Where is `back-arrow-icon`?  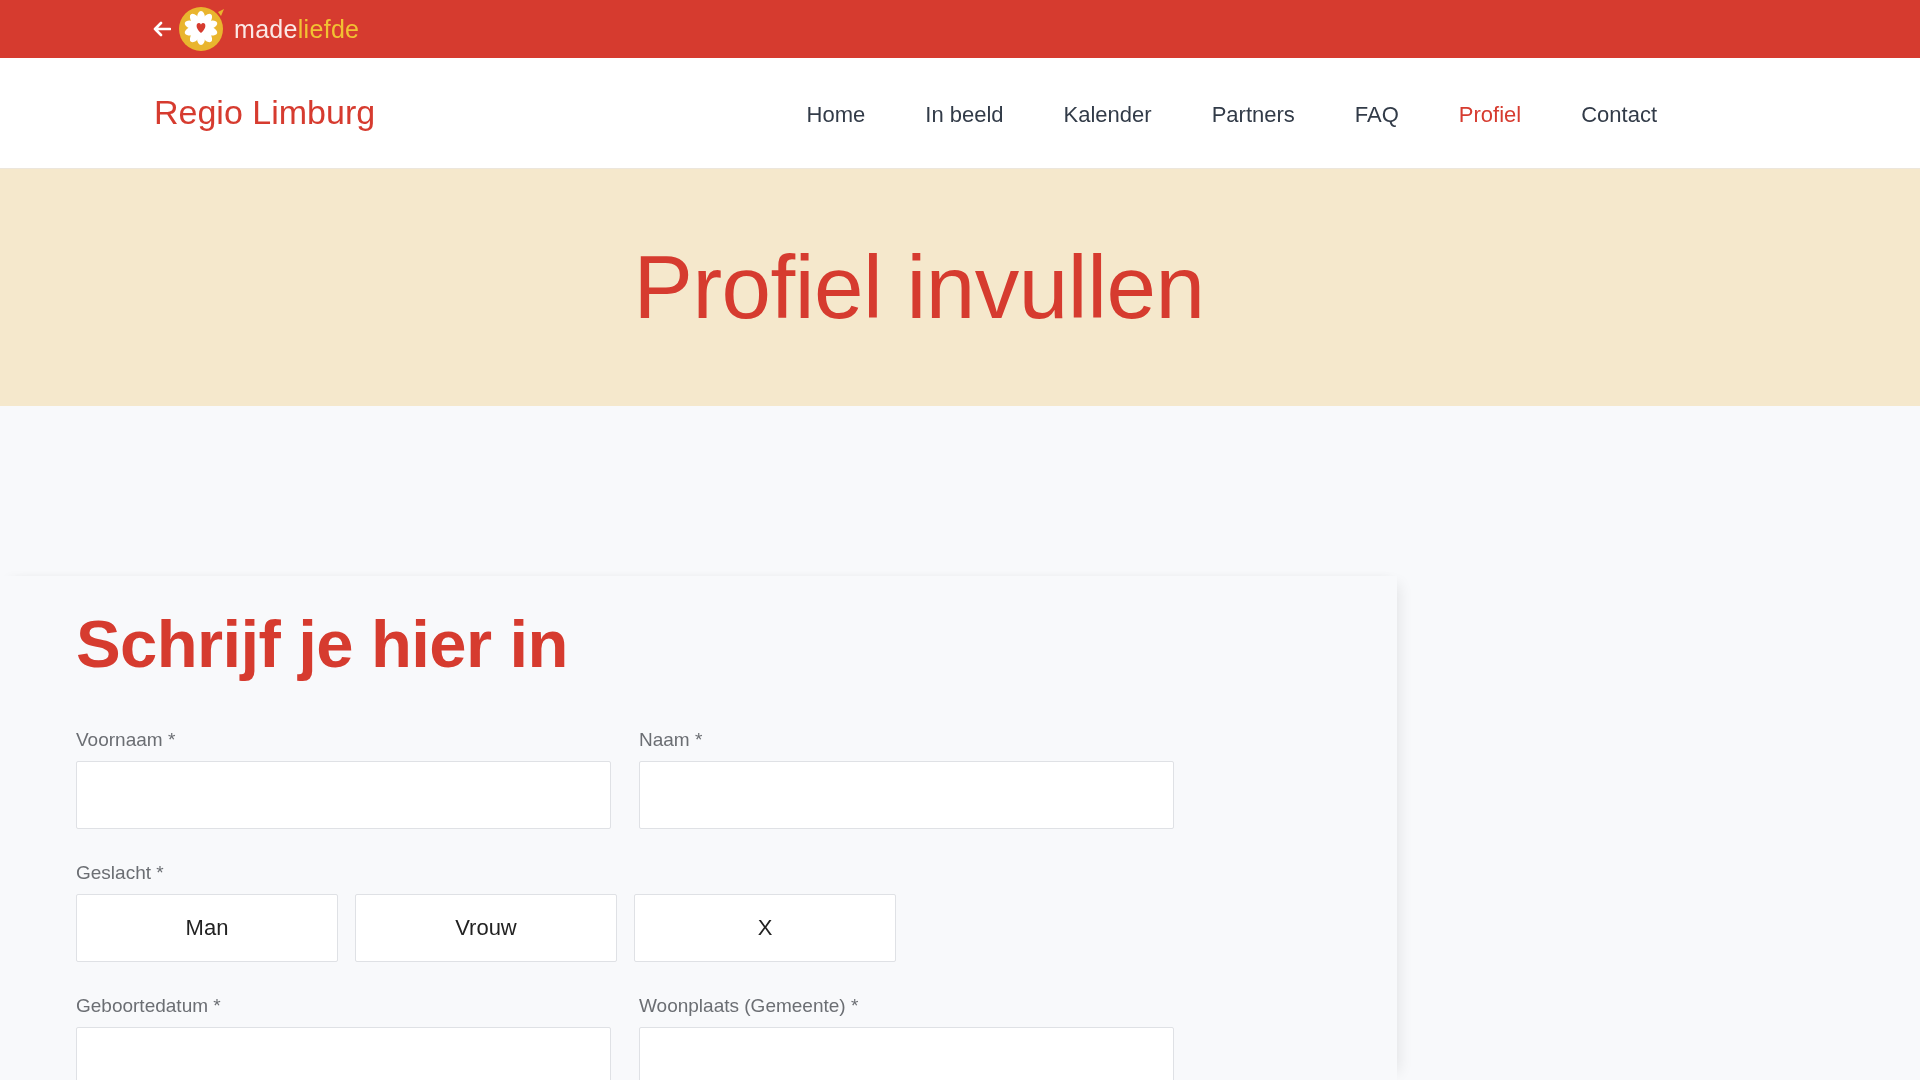 back-arrow-icon is located at coordinates (162, 29).